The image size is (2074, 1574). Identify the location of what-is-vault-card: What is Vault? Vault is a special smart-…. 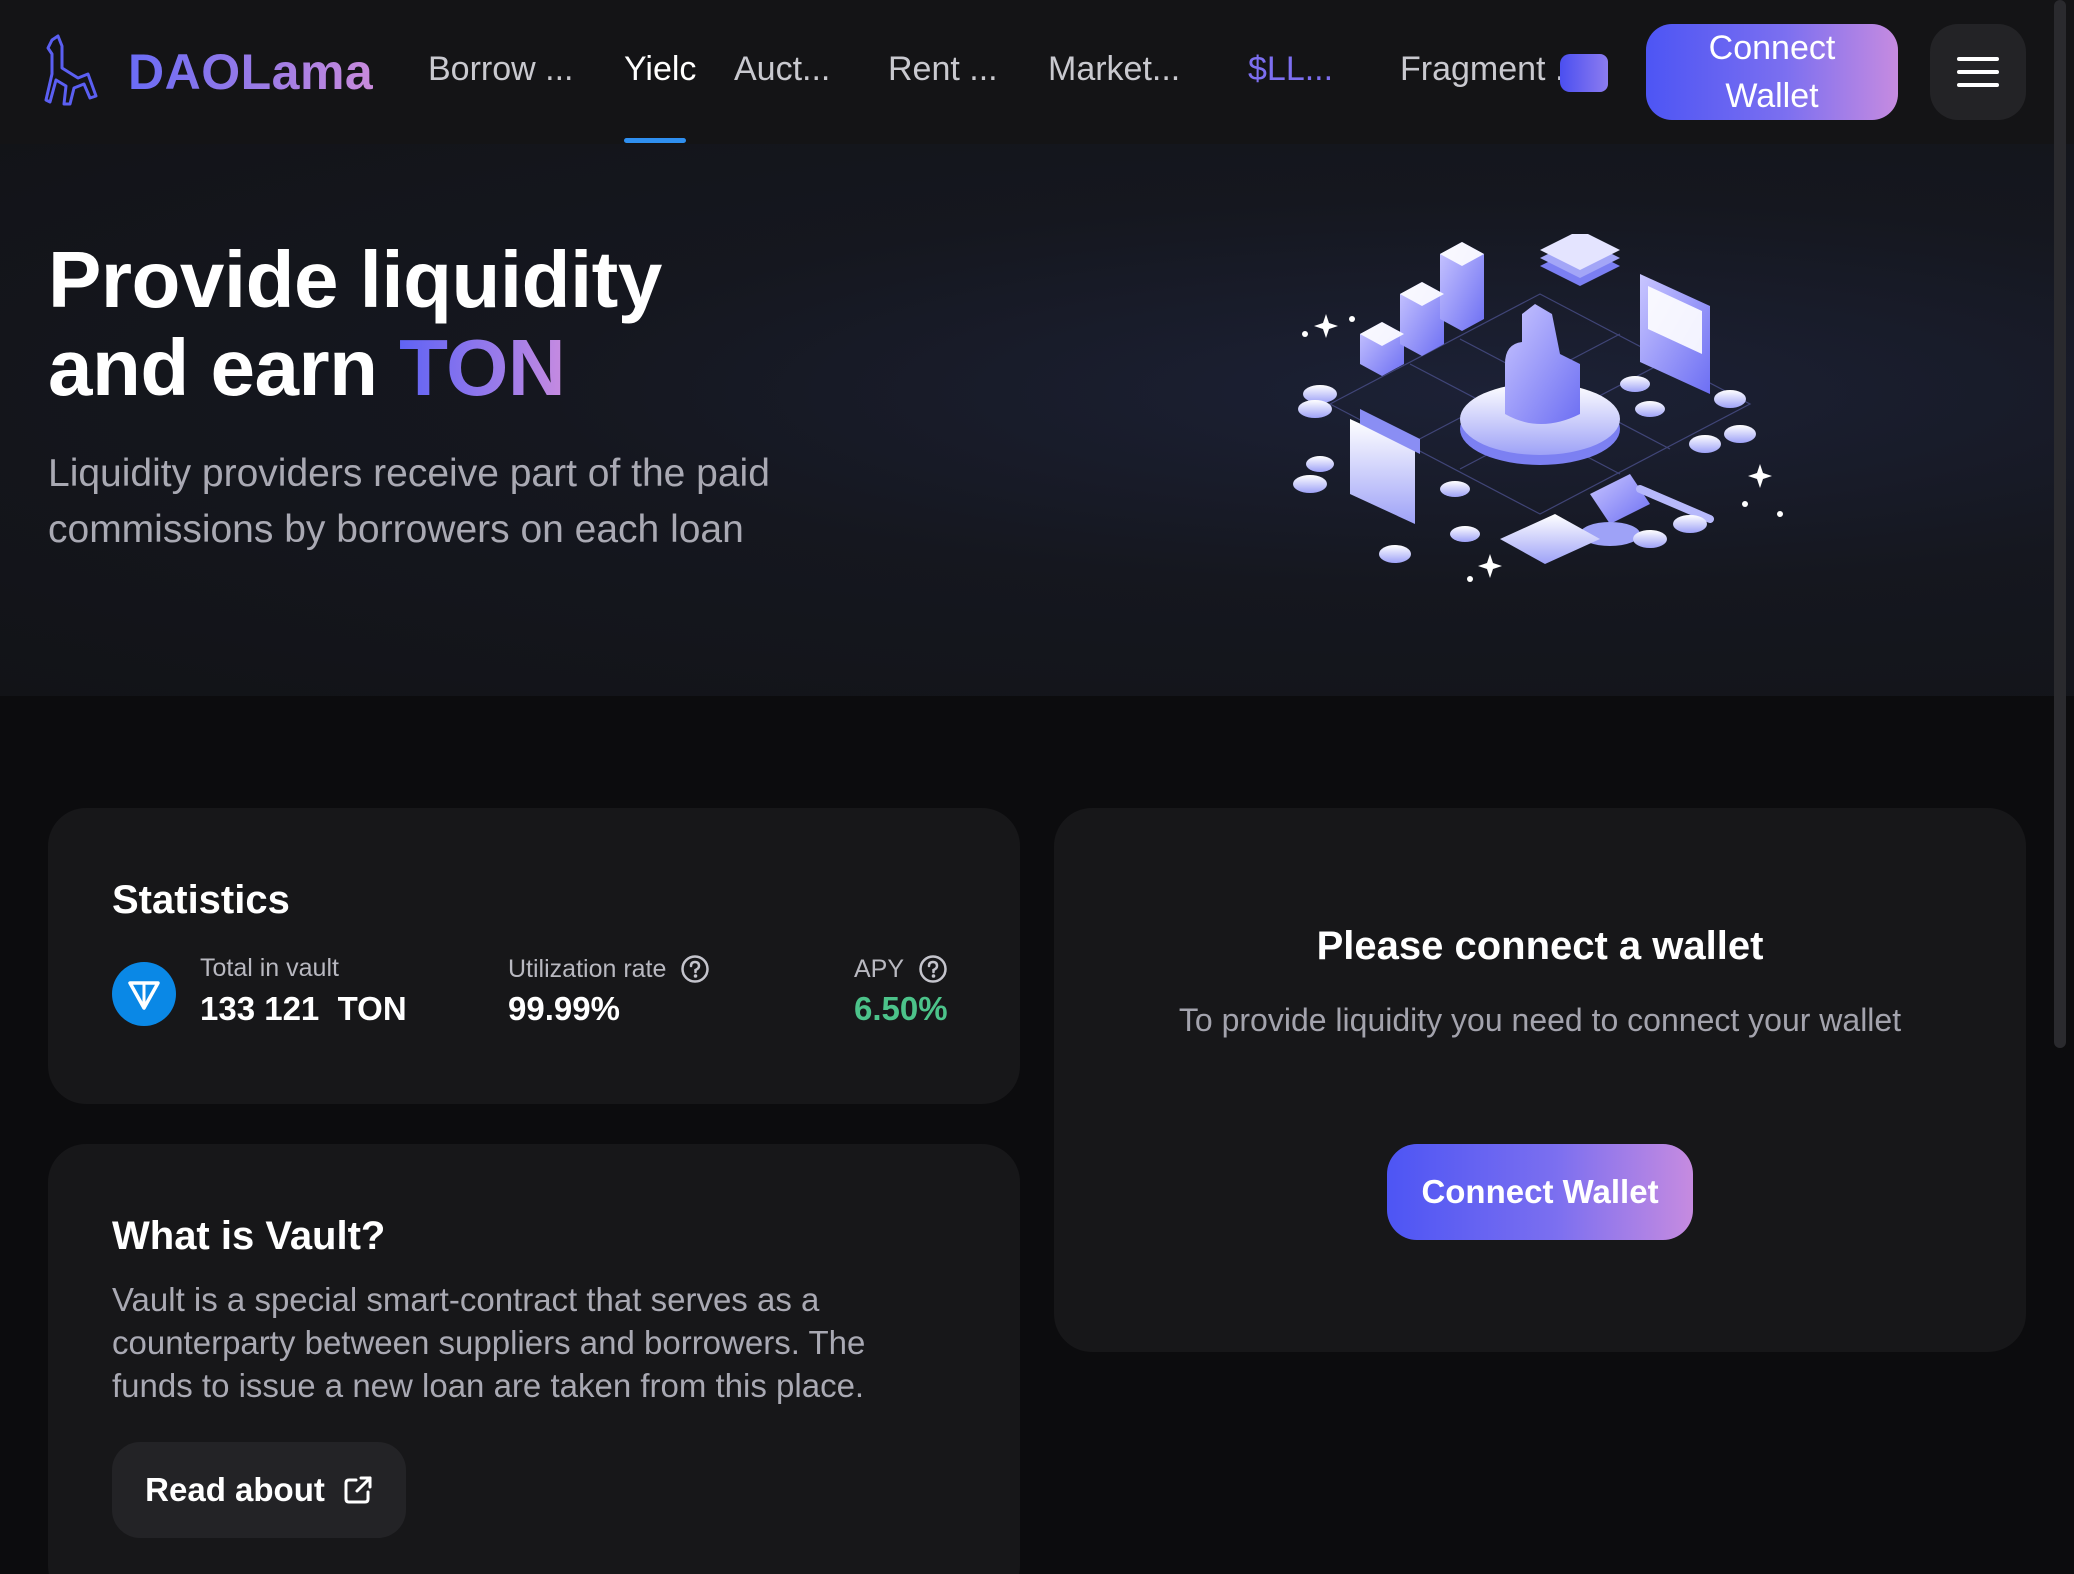
(534, 1359).